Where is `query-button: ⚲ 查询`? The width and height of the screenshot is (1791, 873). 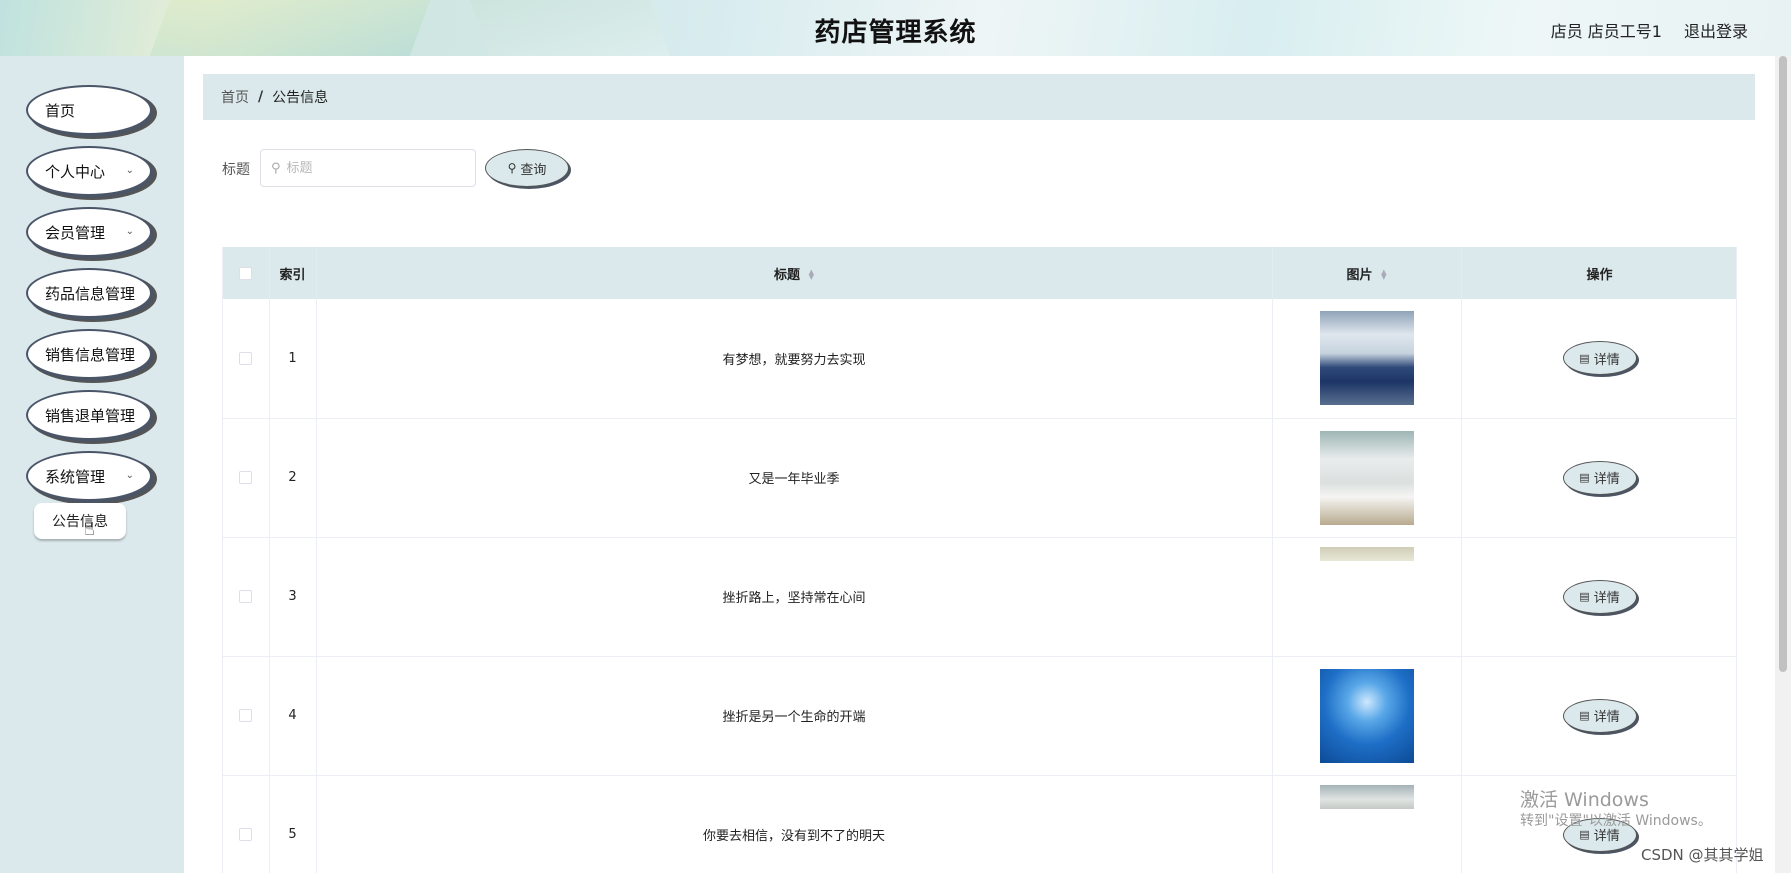 query-button: ⚲ 查询 is located at coordinates (527, 168).